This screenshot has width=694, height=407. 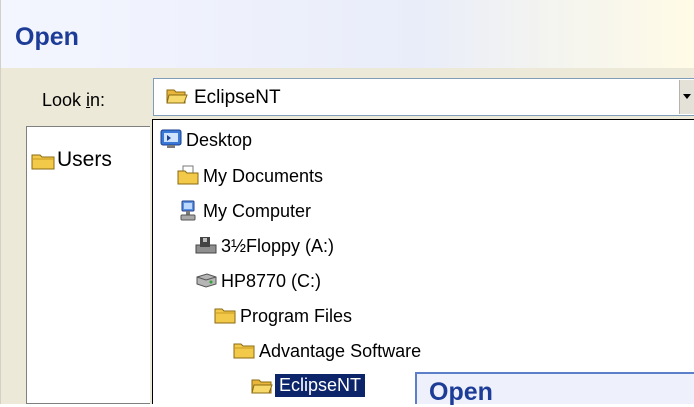 What do you see at coordinates (340, 351) in the screenshot?
I see `dropdown-item-label: Advantage Software` at bounding box center [340, 351].